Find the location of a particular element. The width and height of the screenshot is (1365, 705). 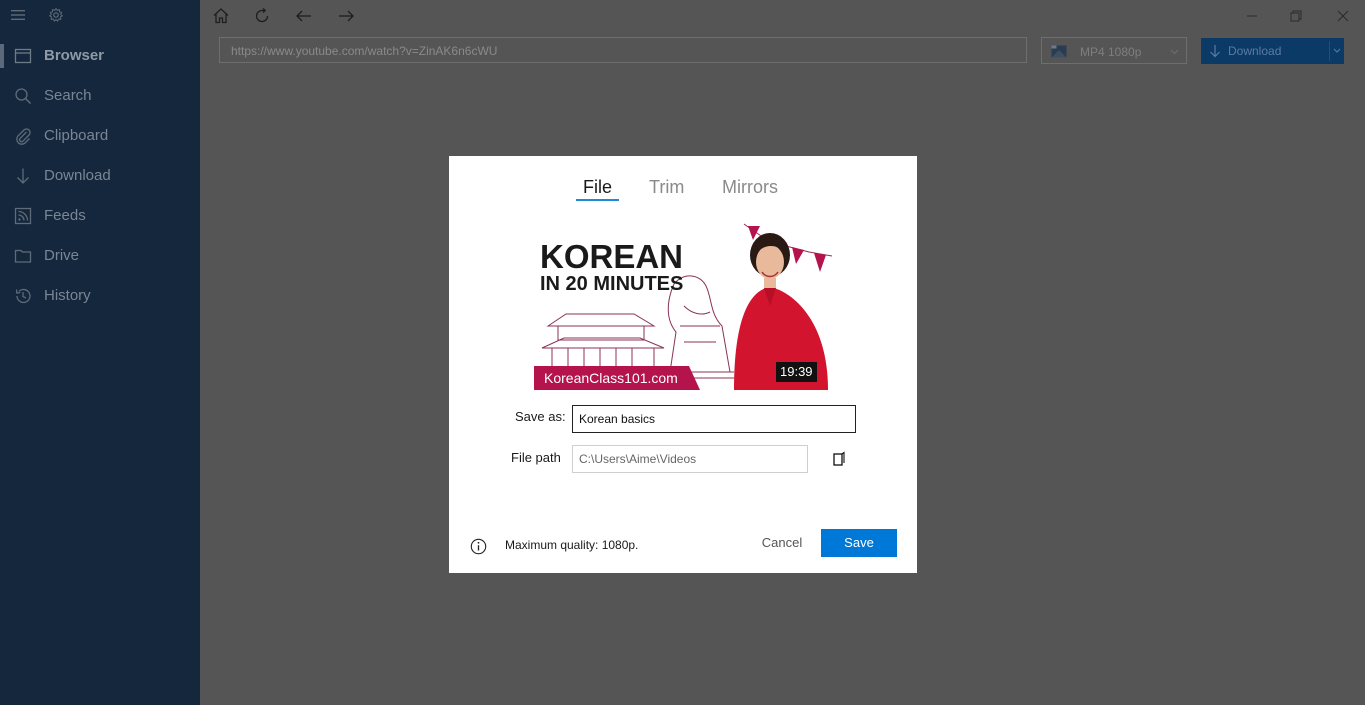

sidebar: Browser Search Clipboard Download Feeds is located at coordinates (100, 352).